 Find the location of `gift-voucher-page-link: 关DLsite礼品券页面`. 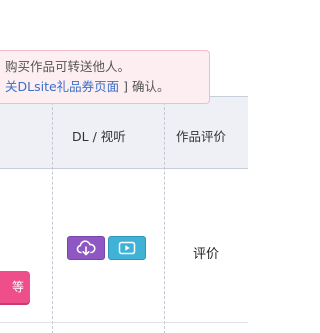

gift-voucher-page-link: 关DLsite礼品券页面 is located at coordinates (62, 86).